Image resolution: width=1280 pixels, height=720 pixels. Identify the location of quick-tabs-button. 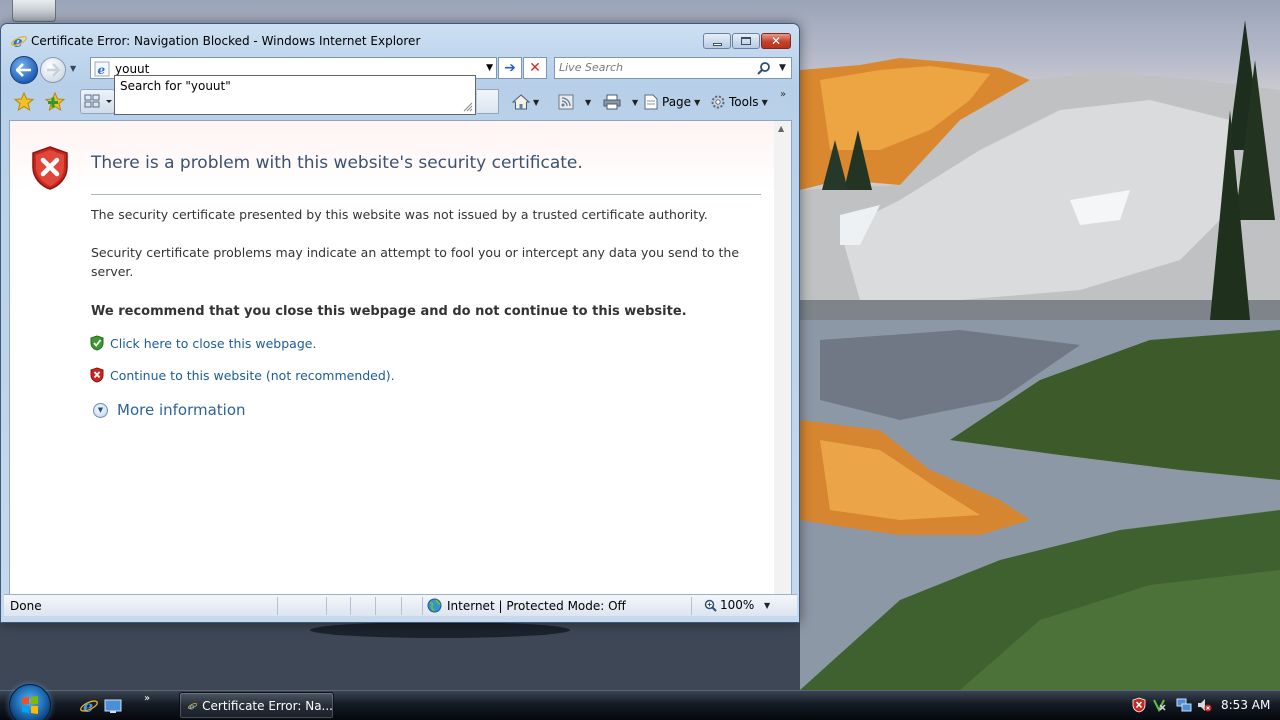
(97, 101).